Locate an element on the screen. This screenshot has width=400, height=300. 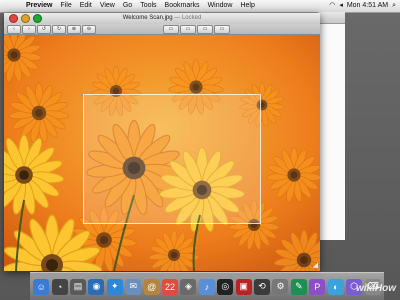
menu-help: Help is located at coordinates (247, 6).